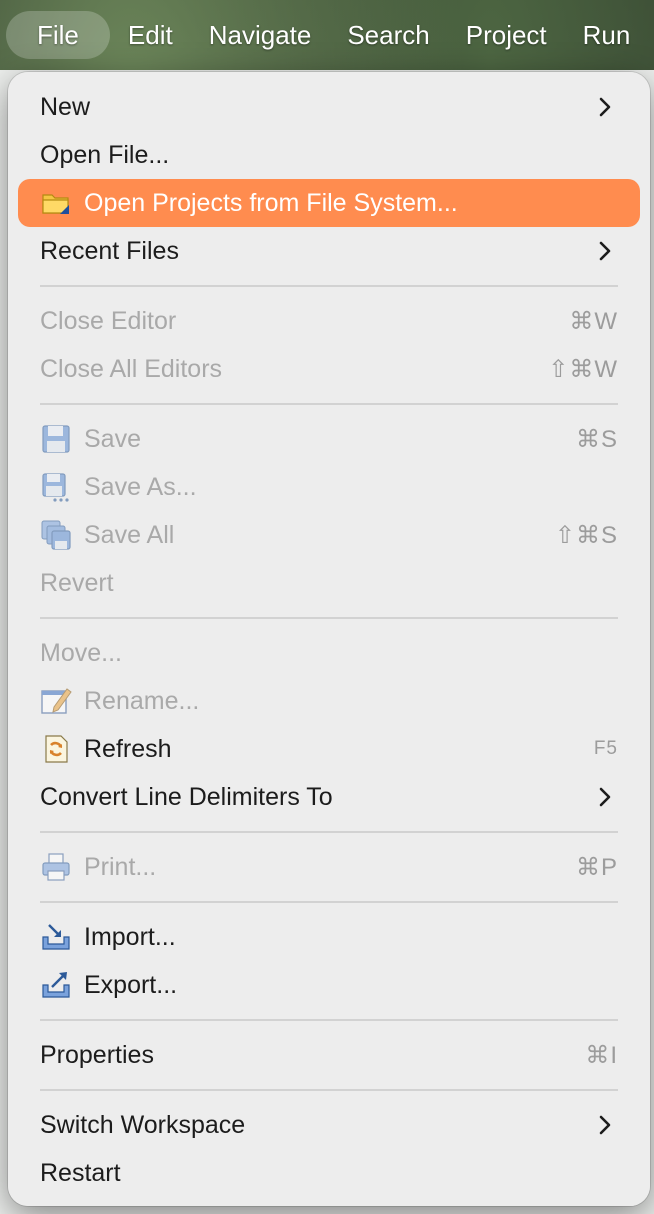  What do you see at coordinates (56, 203) in the screenshot?
I see `folder-icon` at bounding box center [56, 203].